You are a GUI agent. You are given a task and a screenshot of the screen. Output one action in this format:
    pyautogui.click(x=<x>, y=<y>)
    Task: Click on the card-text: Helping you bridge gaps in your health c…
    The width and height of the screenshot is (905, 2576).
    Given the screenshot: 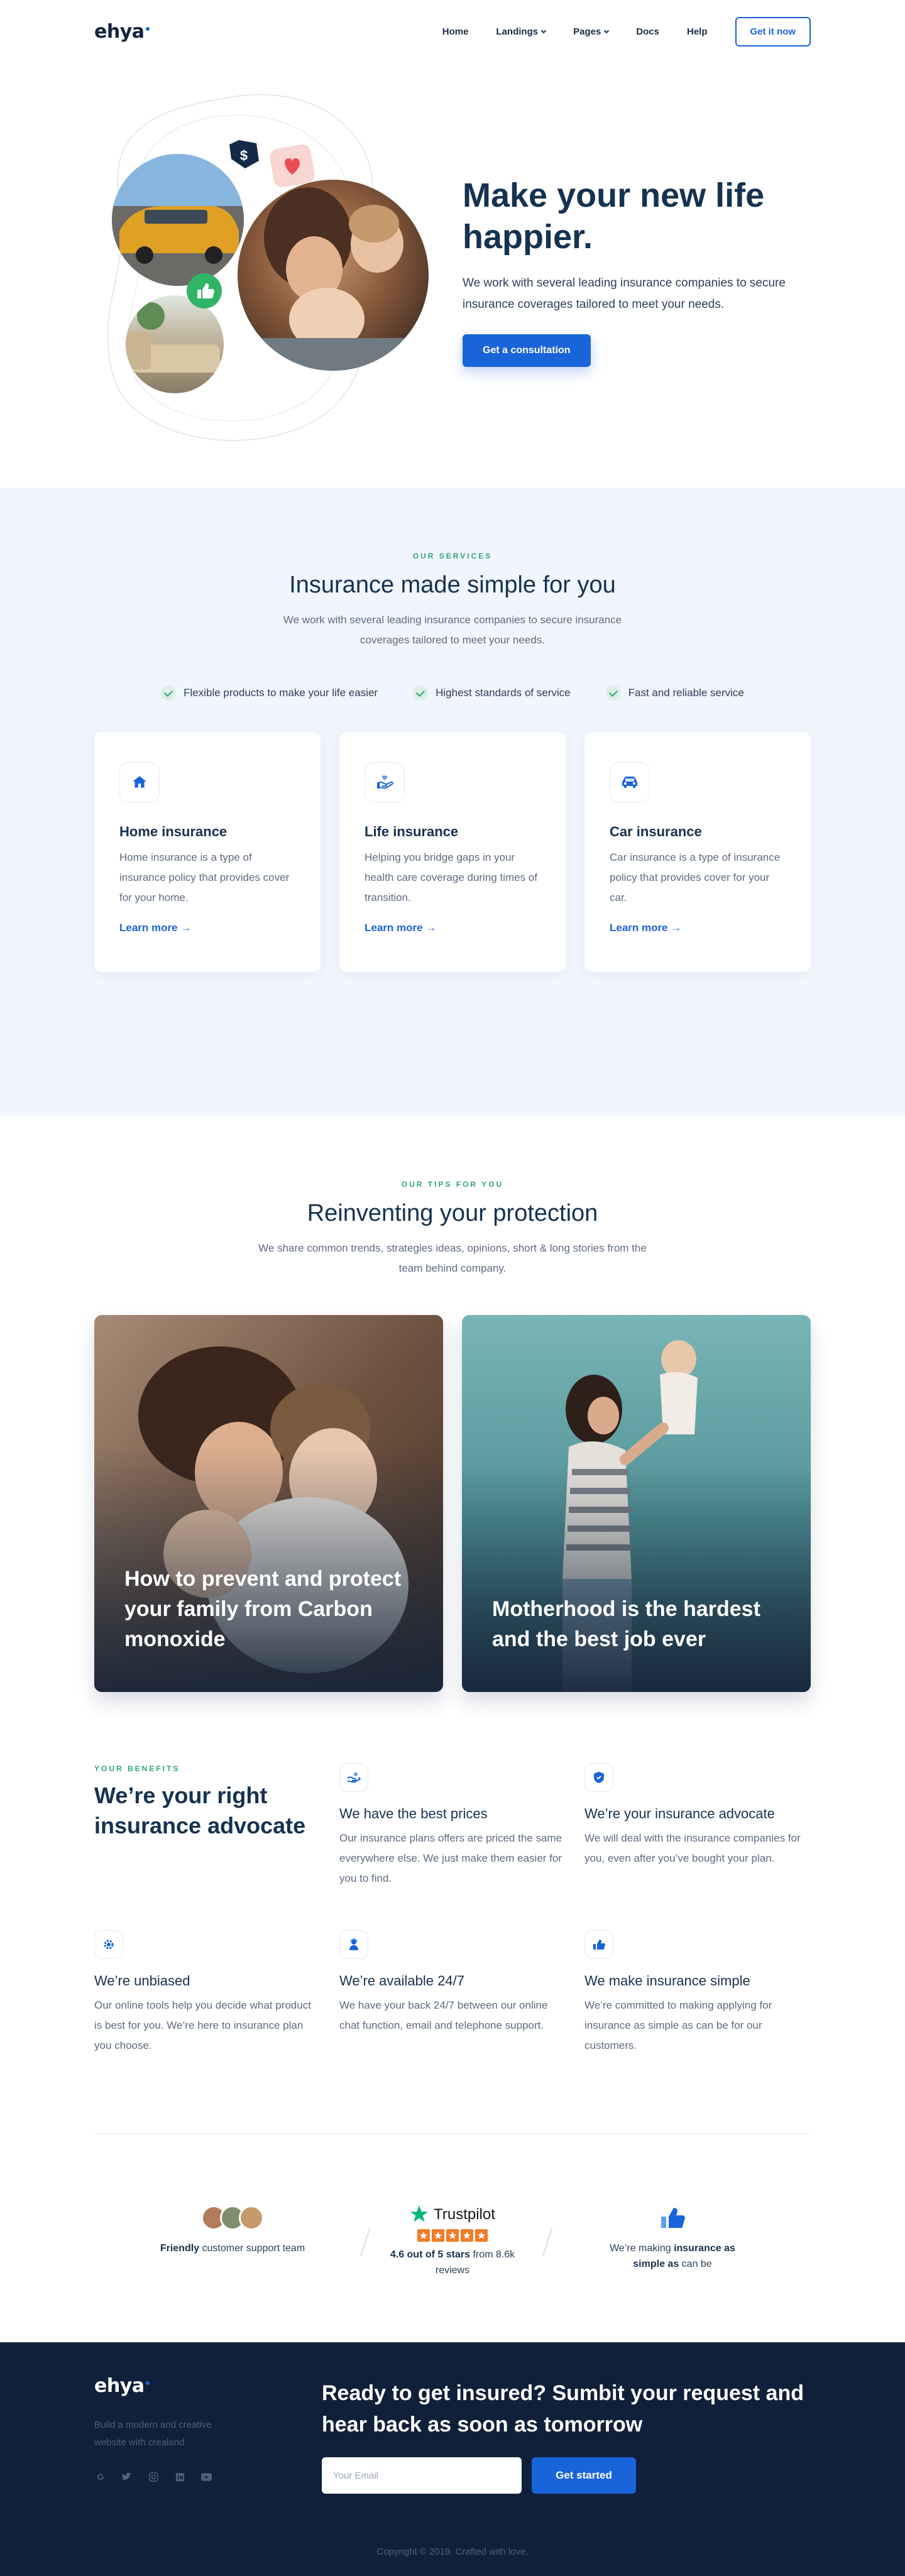 What is the action you would take?
    pyautogui.click(x=451, y=877)
    